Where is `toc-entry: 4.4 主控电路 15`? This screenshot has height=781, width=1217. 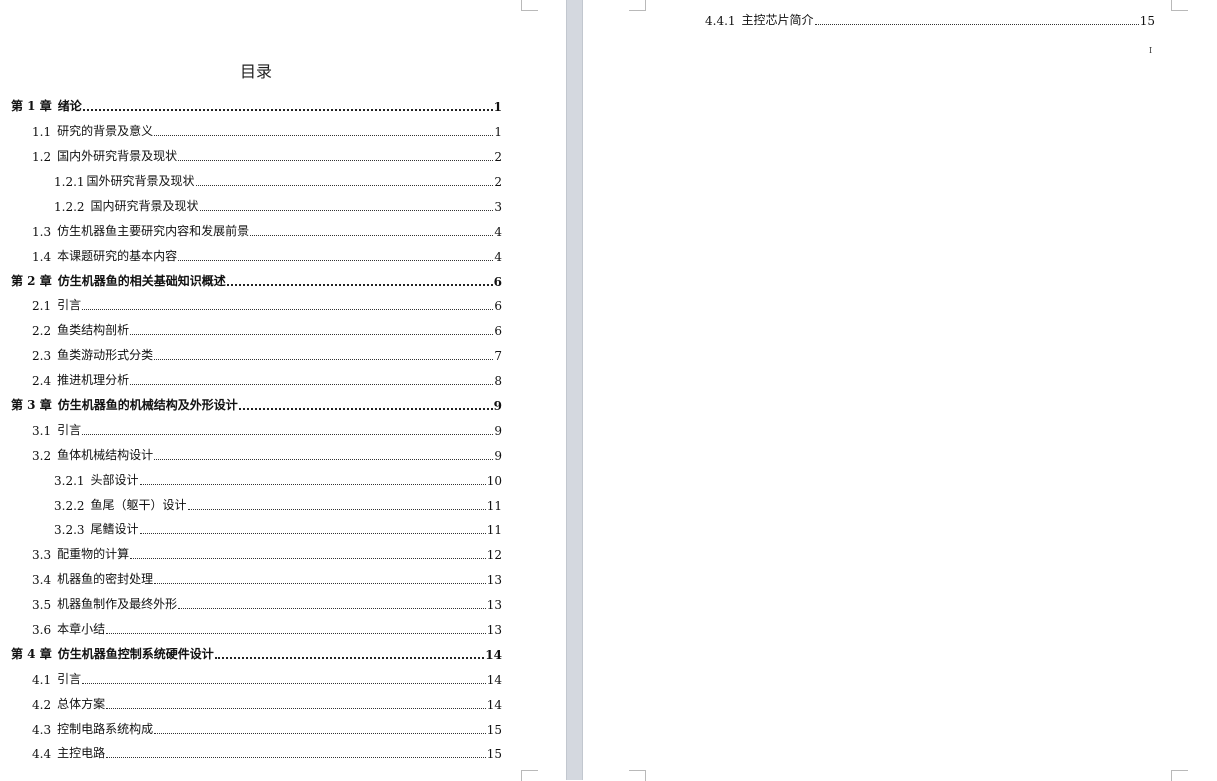 toc-entry: 4.4 主控电路 15 is located at coordinates (267, 749).